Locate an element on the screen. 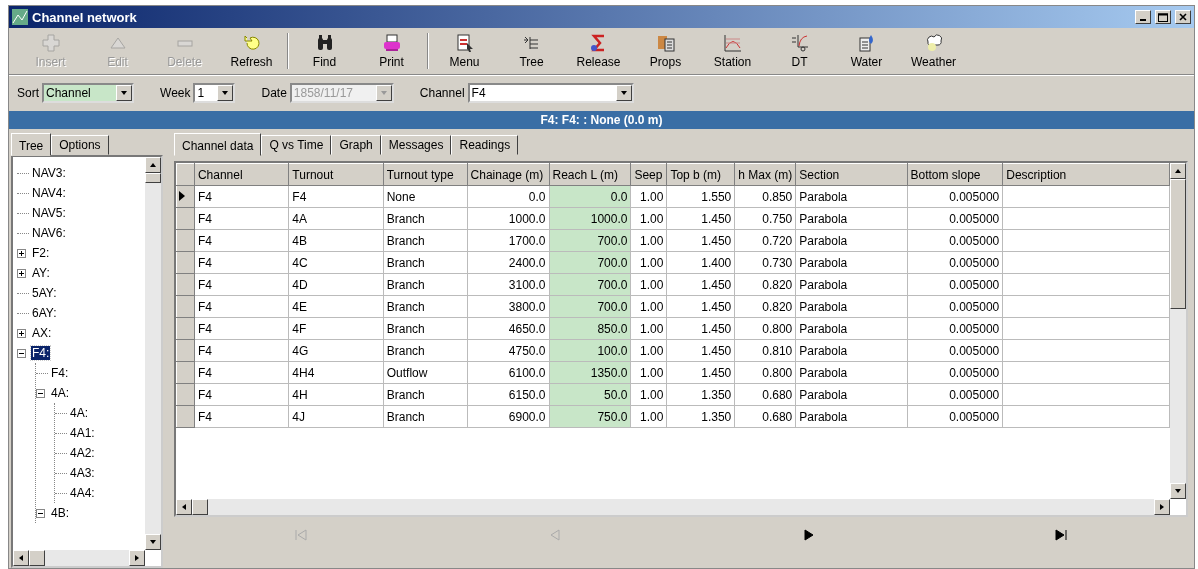 Image resolution: width=1198 pixels, height=569 pixels. column-header: Description is located at coordinates (1086, 174).